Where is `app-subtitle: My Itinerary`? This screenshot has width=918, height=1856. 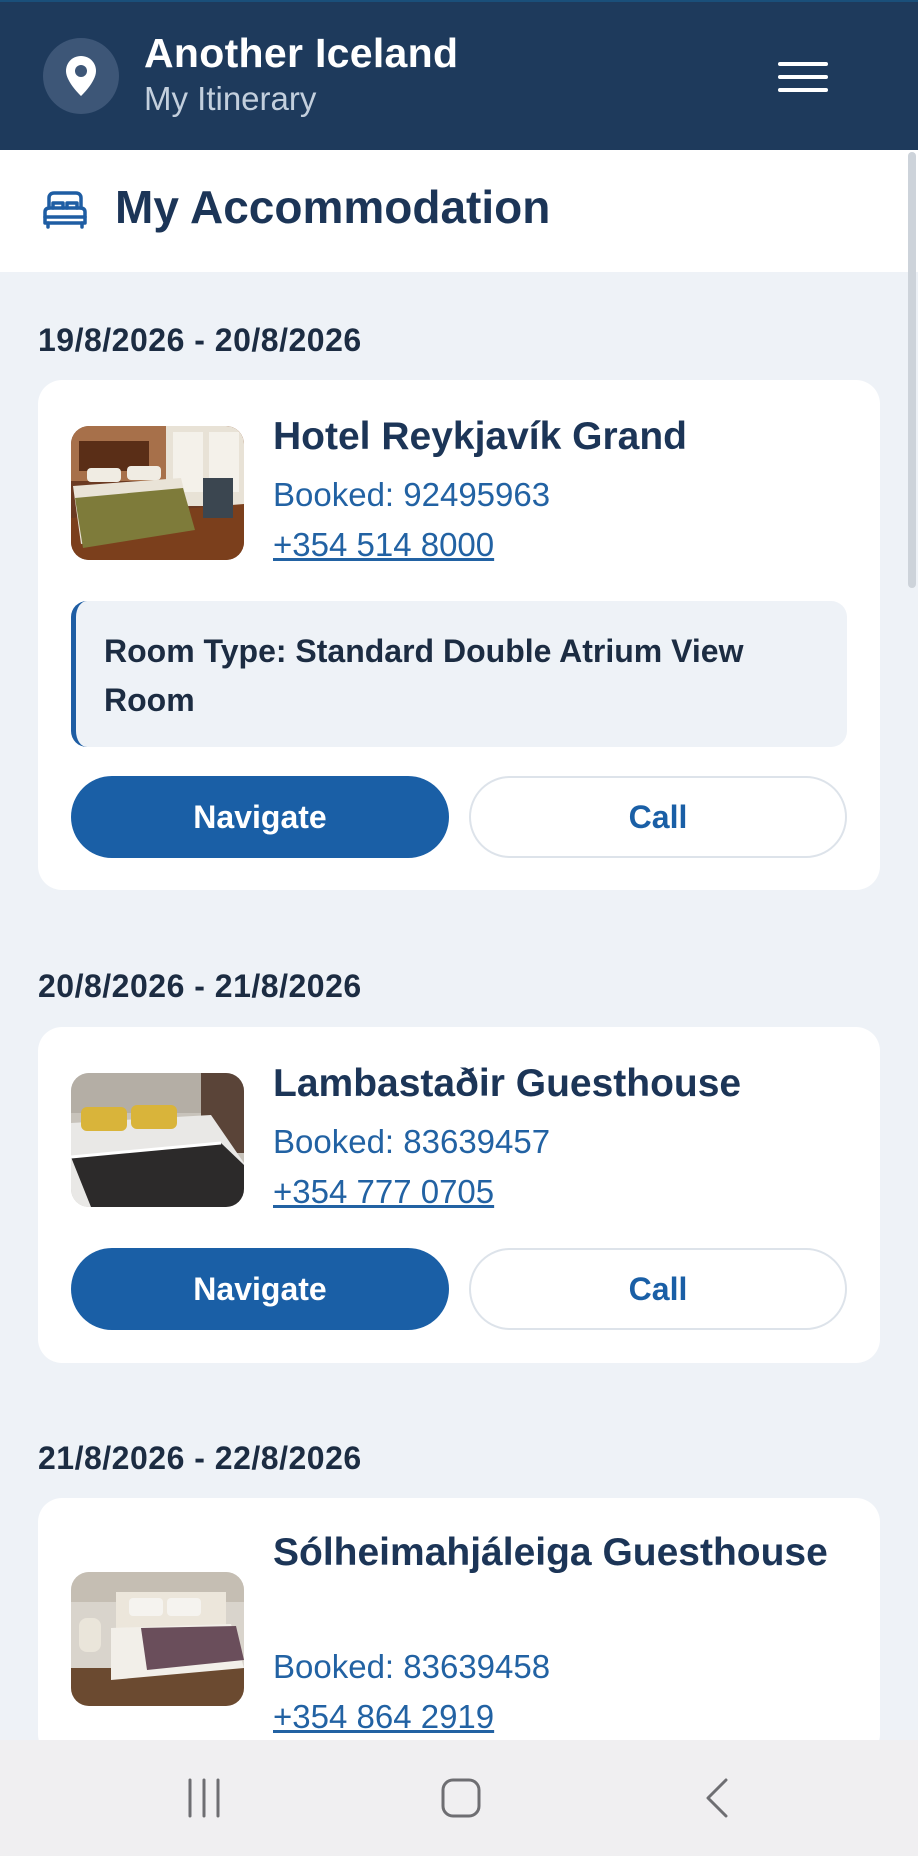 app-subtitle: My Itinerary is located at coordinates (230, 98).